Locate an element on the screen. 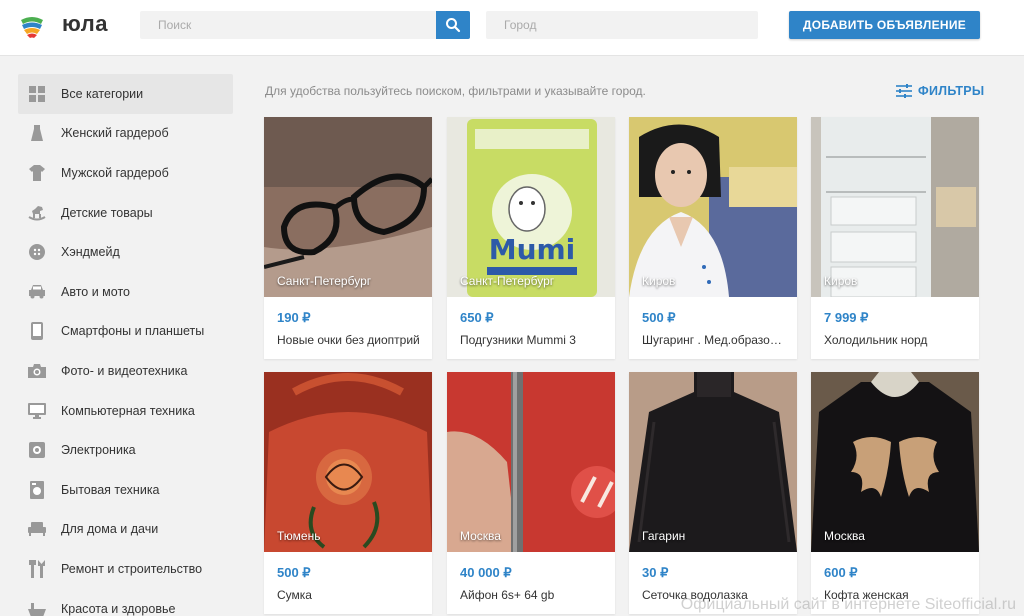 This screenshot has width=1024, height=616. listing-city: Гагарин is located at coordinates (664, 536).